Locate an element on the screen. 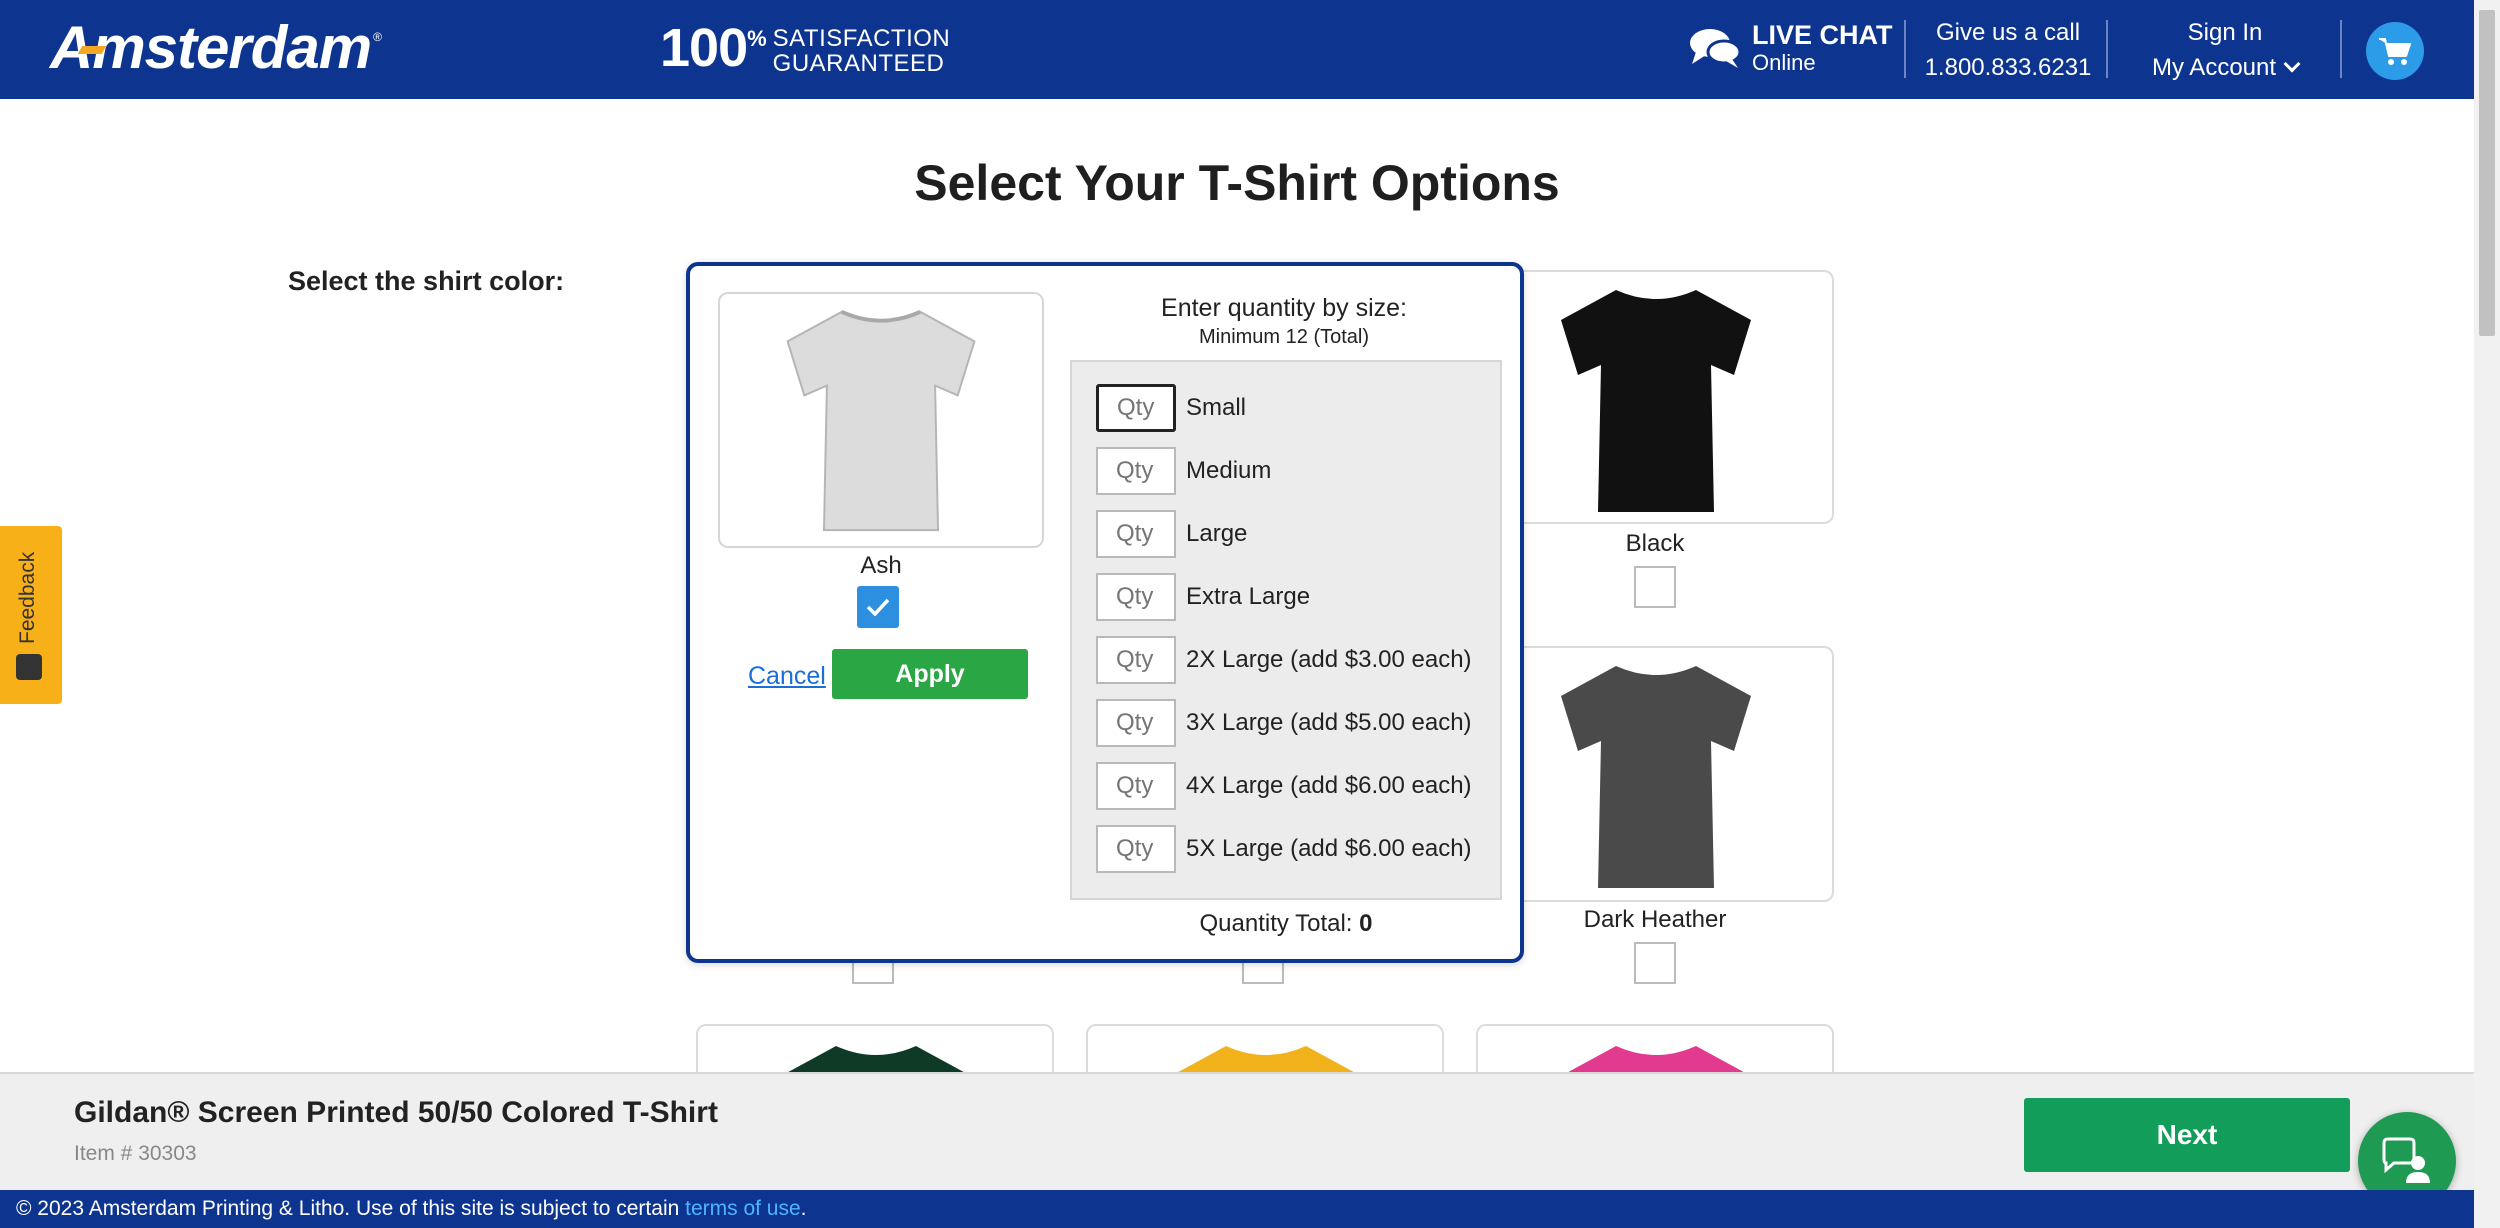 This screenshot has width=2500, height=1228. satisfaction-text: SATISFACTION GUARANTEED is located at coordinates (862, 51).